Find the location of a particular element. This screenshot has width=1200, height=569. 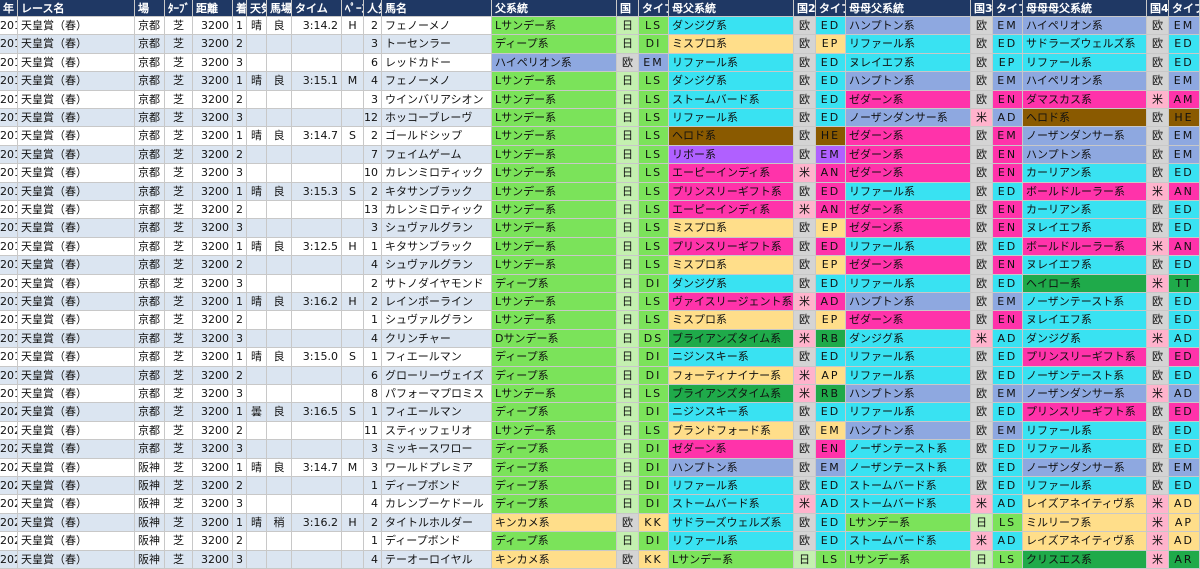

cell-dddam-sire-line: ハンプトン系 is located at coordinates (1085, 155).